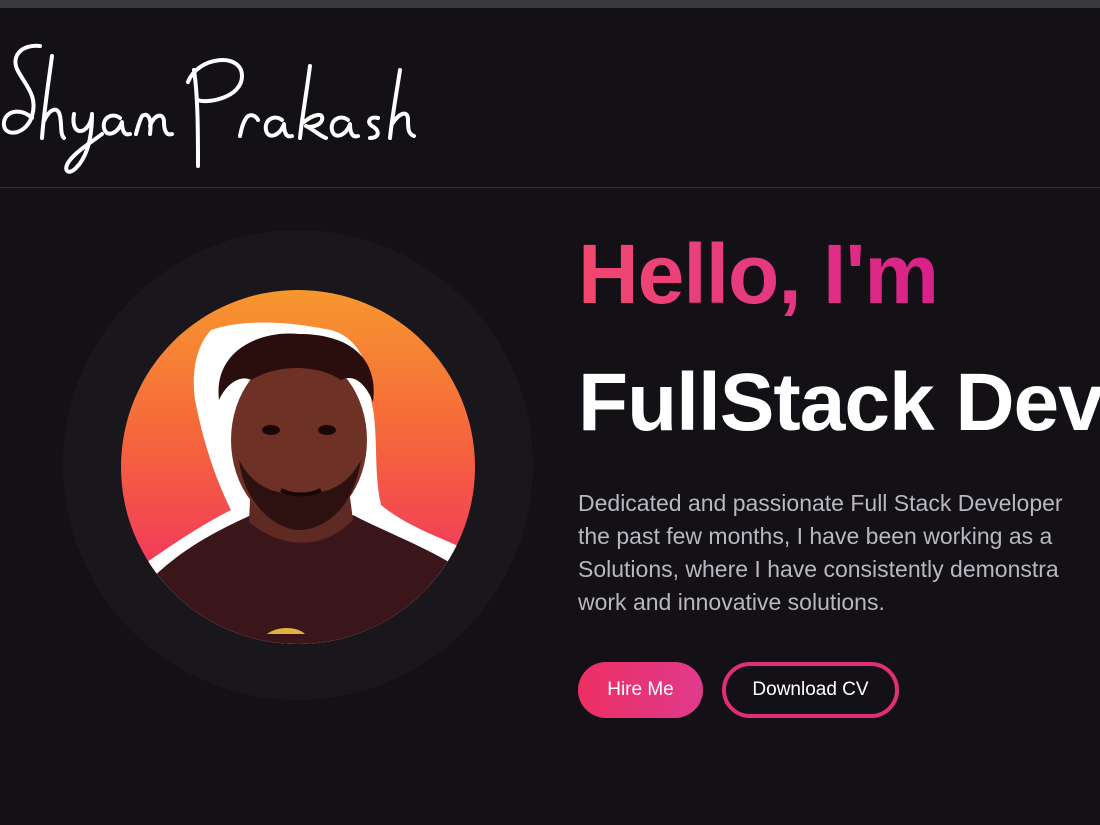 Image resolution: width=1100 pixels, height=825 pixels. I want to click on signature-logo, so click(216, 101).